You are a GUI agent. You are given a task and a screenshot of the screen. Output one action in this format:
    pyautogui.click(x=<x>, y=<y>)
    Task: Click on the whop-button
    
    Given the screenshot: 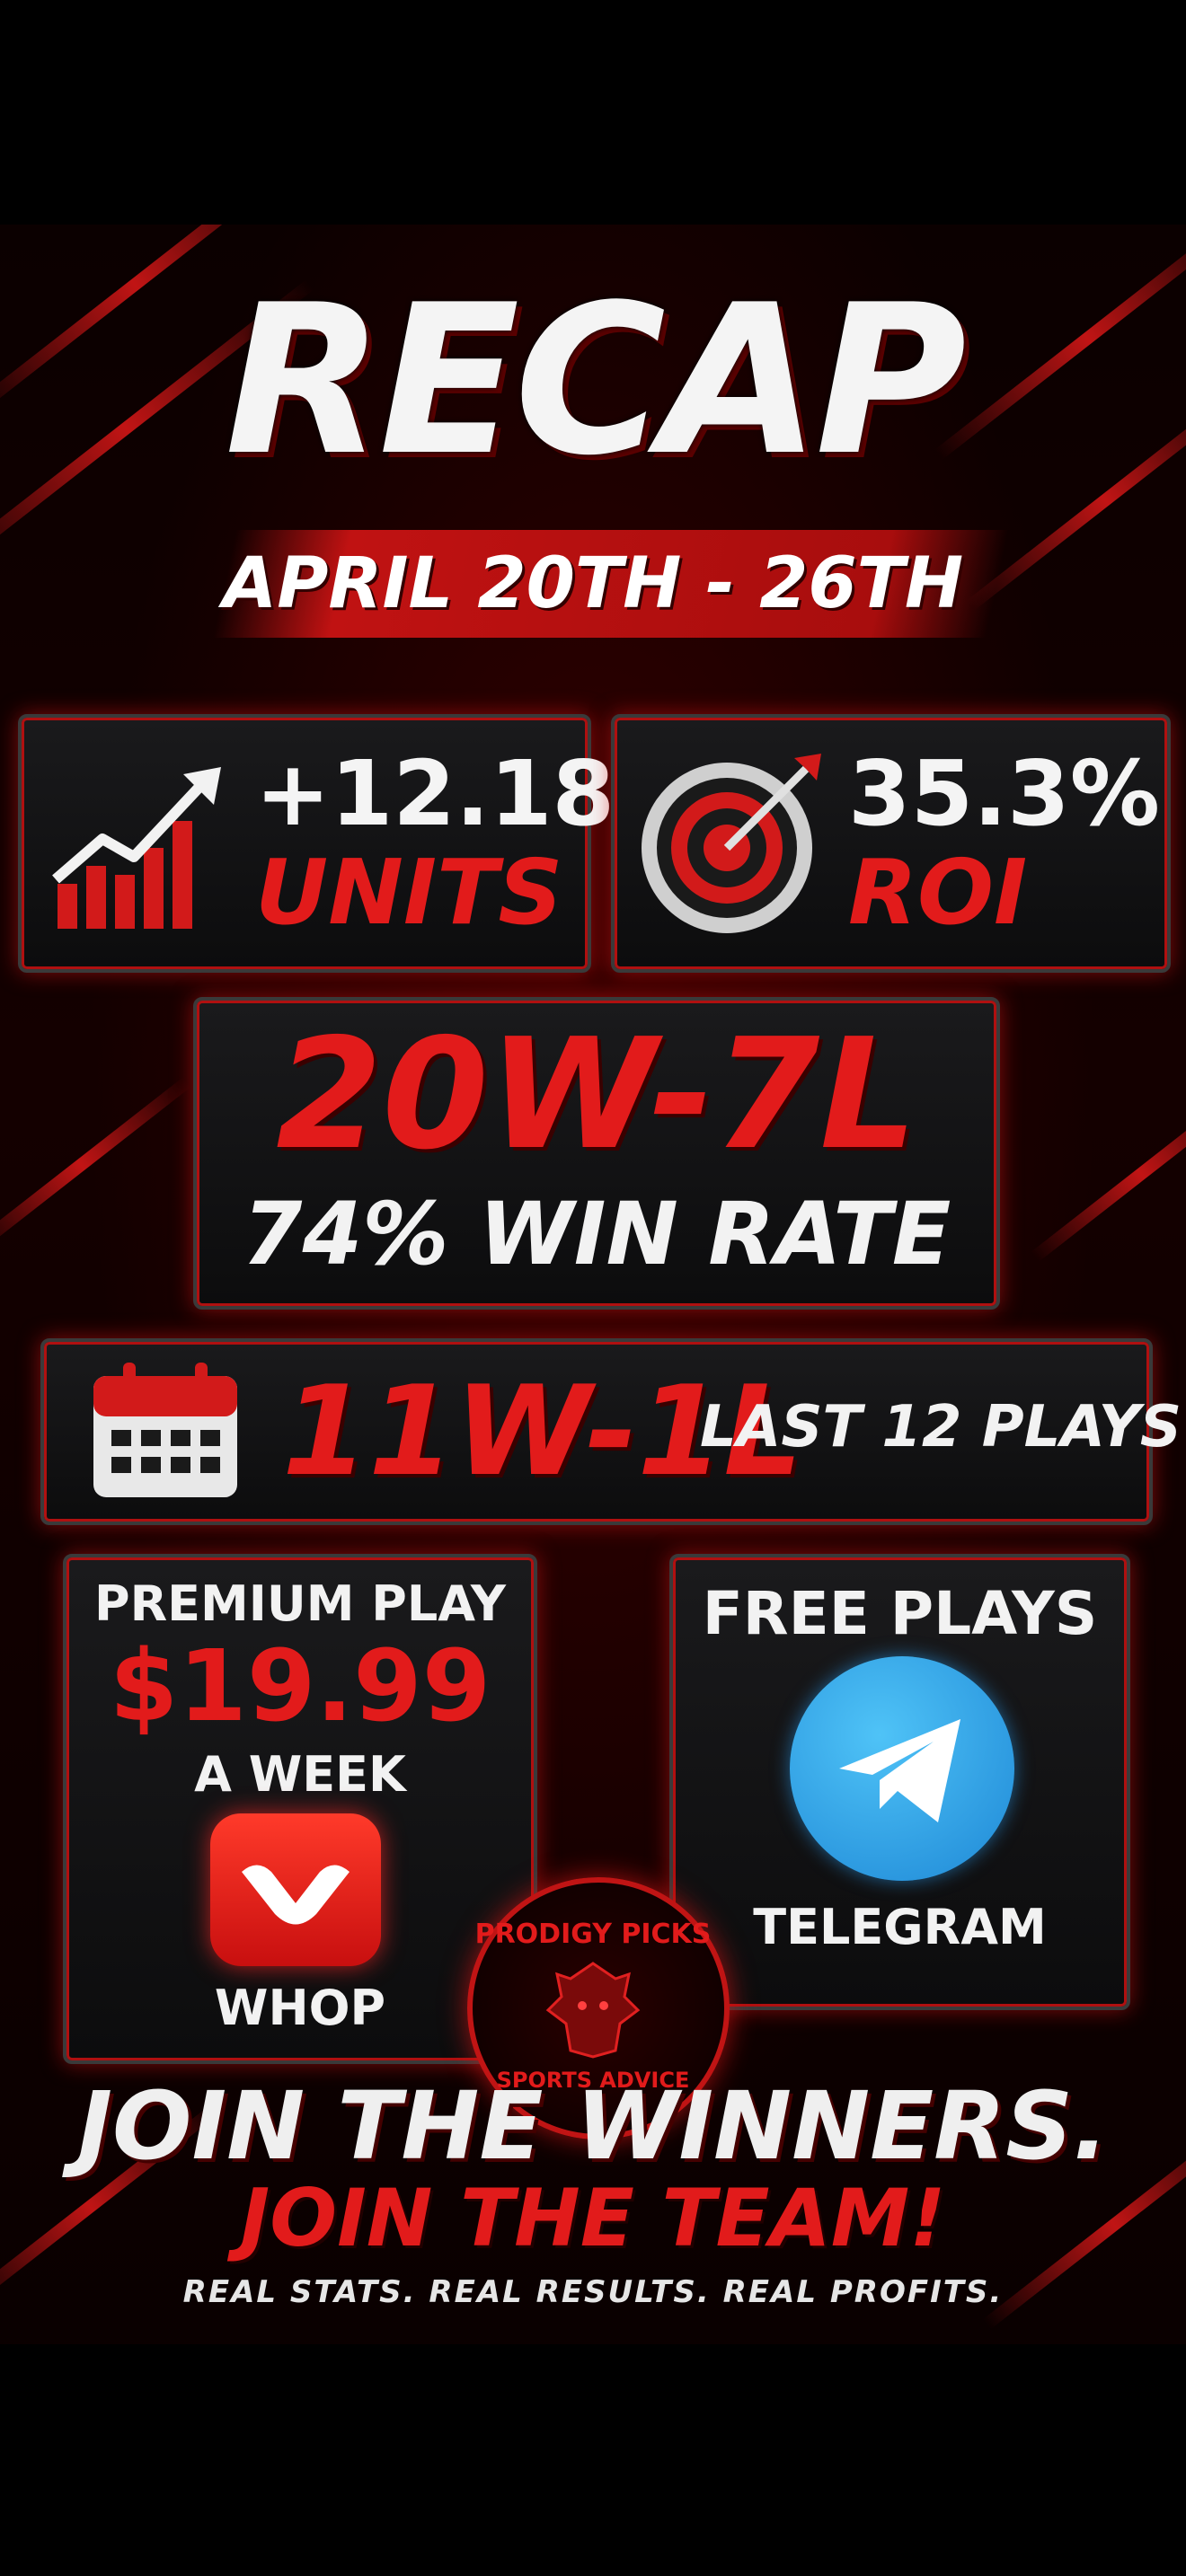 What is the action you would take?
    pyautogui.click(x=295, y=1890)
    